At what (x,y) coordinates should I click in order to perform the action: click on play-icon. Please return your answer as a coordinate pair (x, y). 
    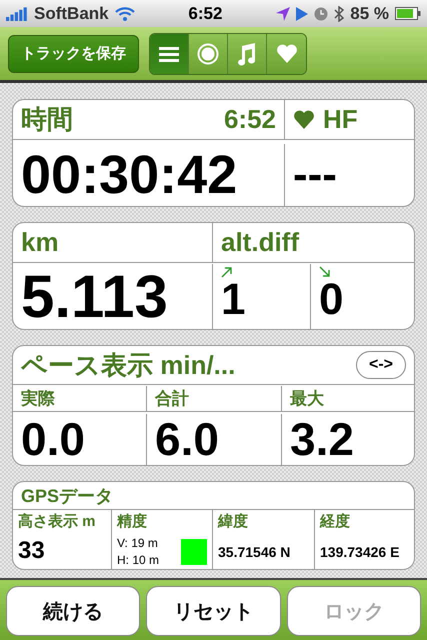
    Looking at the image, I should click on (302, 13).